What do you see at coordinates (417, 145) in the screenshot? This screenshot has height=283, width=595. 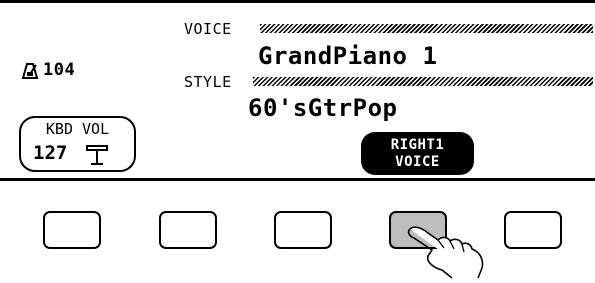 I see `right1-voice-line1: RIGHT1` at bounding box center [417, 145].